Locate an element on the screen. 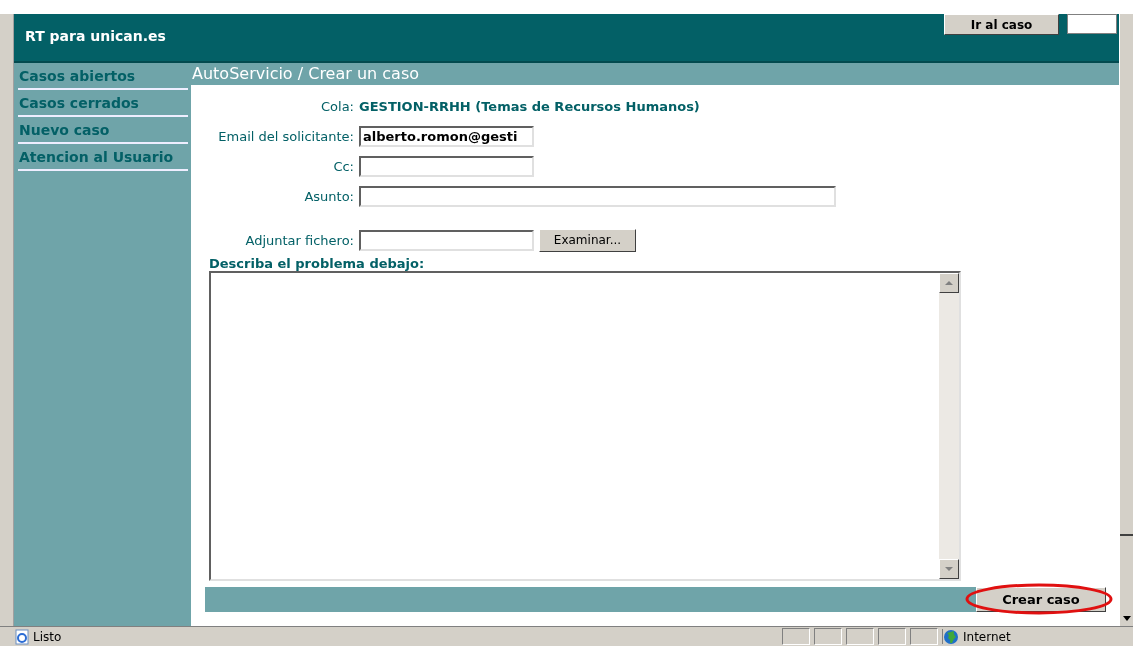 The image size is (1133, 646). field-label: Adjuntar fichero: is located at coordinates (299, 240).